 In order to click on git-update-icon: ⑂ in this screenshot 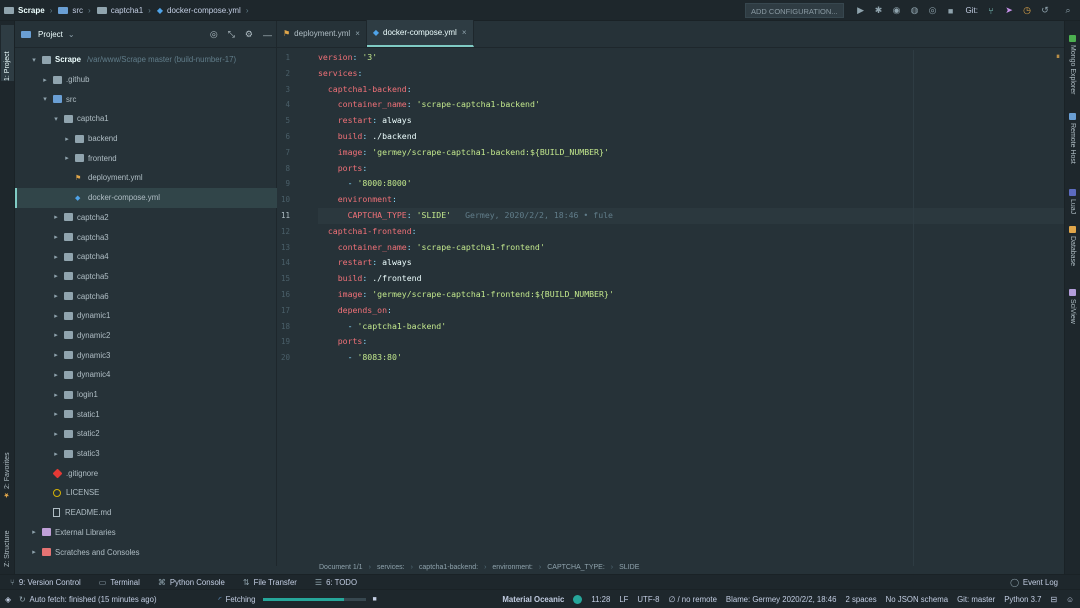, I will do `click(991, 11)`.